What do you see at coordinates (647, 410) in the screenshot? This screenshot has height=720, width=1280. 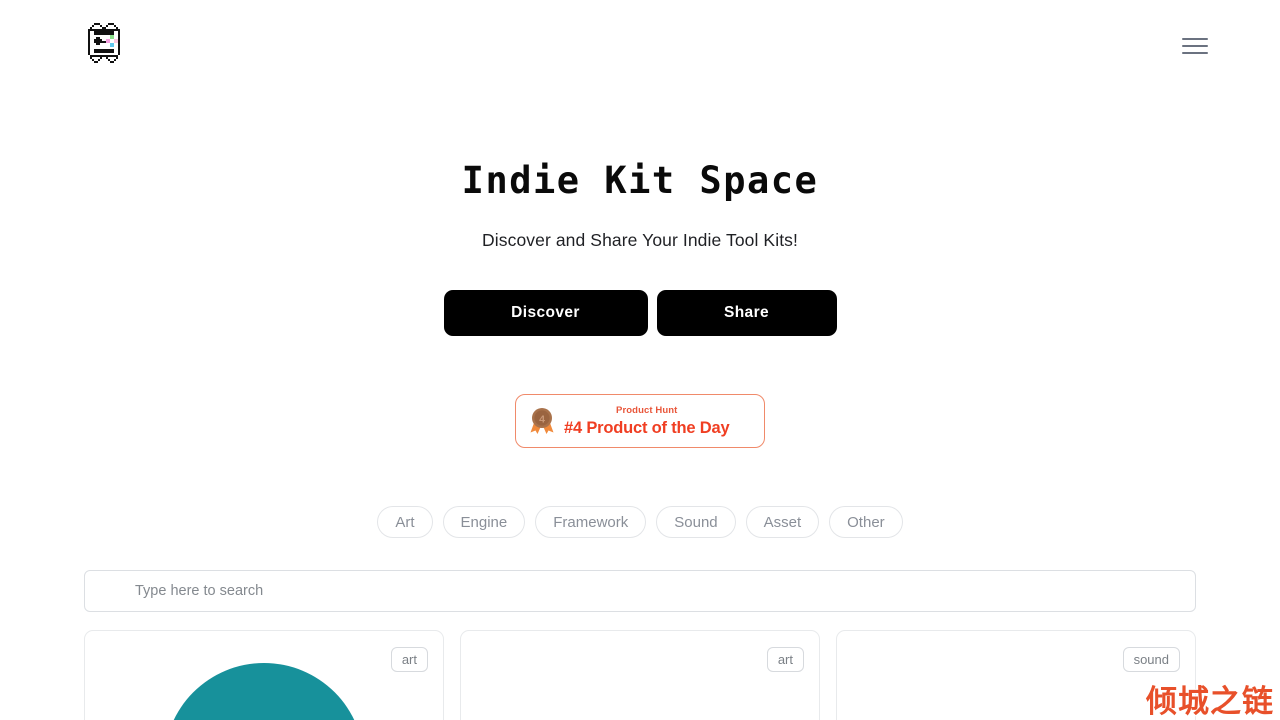 I see `product-hunt-kicker: Product Hunt` at bounding box center [647, 410].